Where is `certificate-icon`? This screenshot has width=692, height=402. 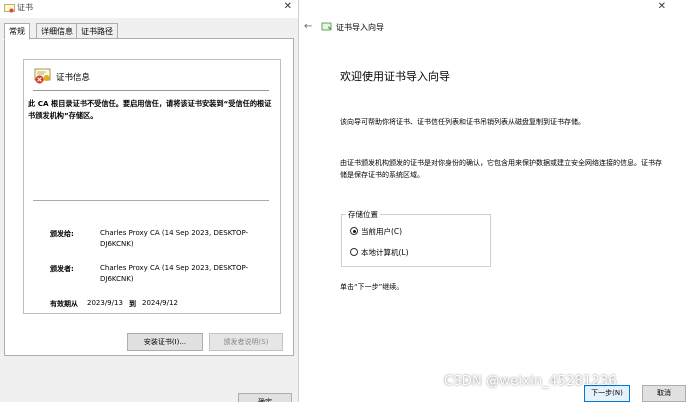
certificate-icon is located at coordinates (9, 8).